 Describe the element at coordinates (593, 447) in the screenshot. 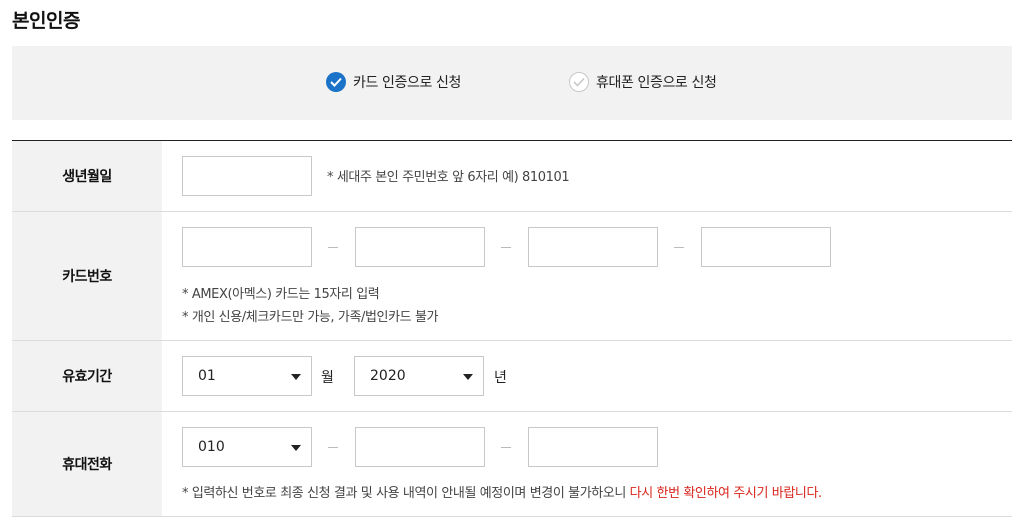

I see `phone-last-input` at that location.